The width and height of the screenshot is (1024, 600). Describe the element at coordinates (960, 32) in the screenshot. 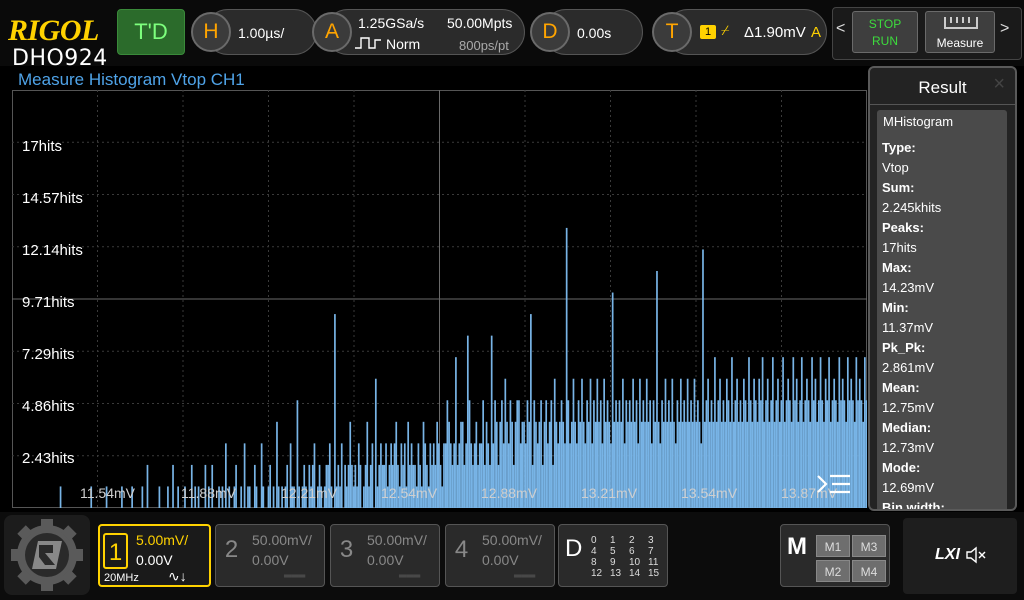

I see `measure-button: Measure` at that location.